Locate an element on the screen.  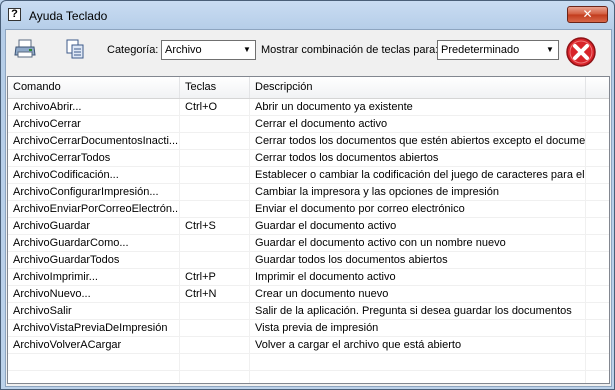
category-select: Archivo ▼ is located at coordinates (208, 50).